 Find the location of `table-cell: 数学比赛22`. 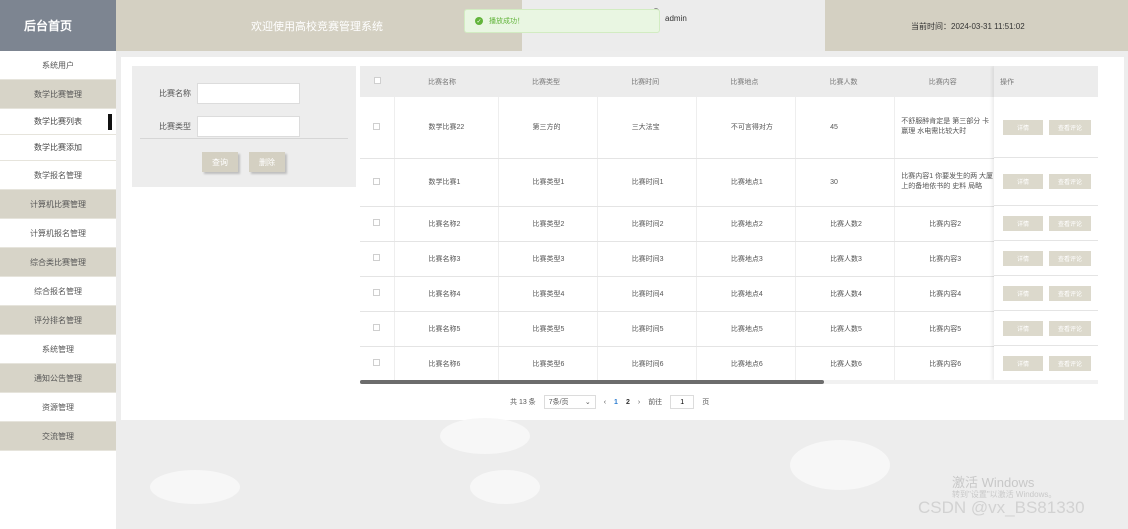

table-cell: 数学比赛22 is located at coordinates (445, 128).